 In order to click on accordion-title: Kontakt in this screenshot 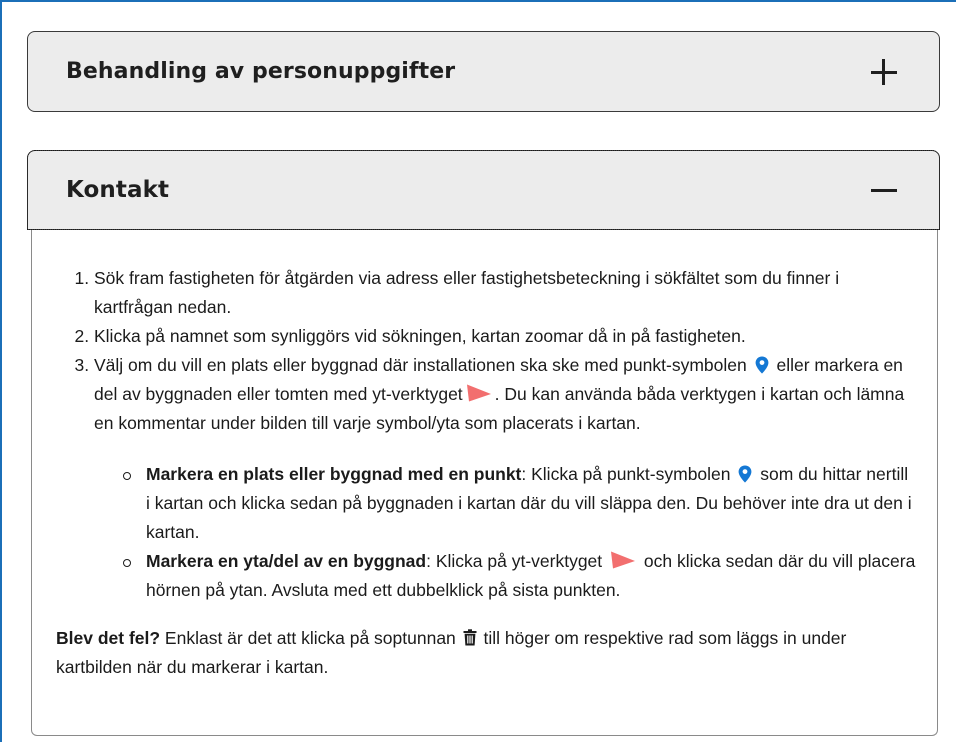, I will do `click(118, 190)`.